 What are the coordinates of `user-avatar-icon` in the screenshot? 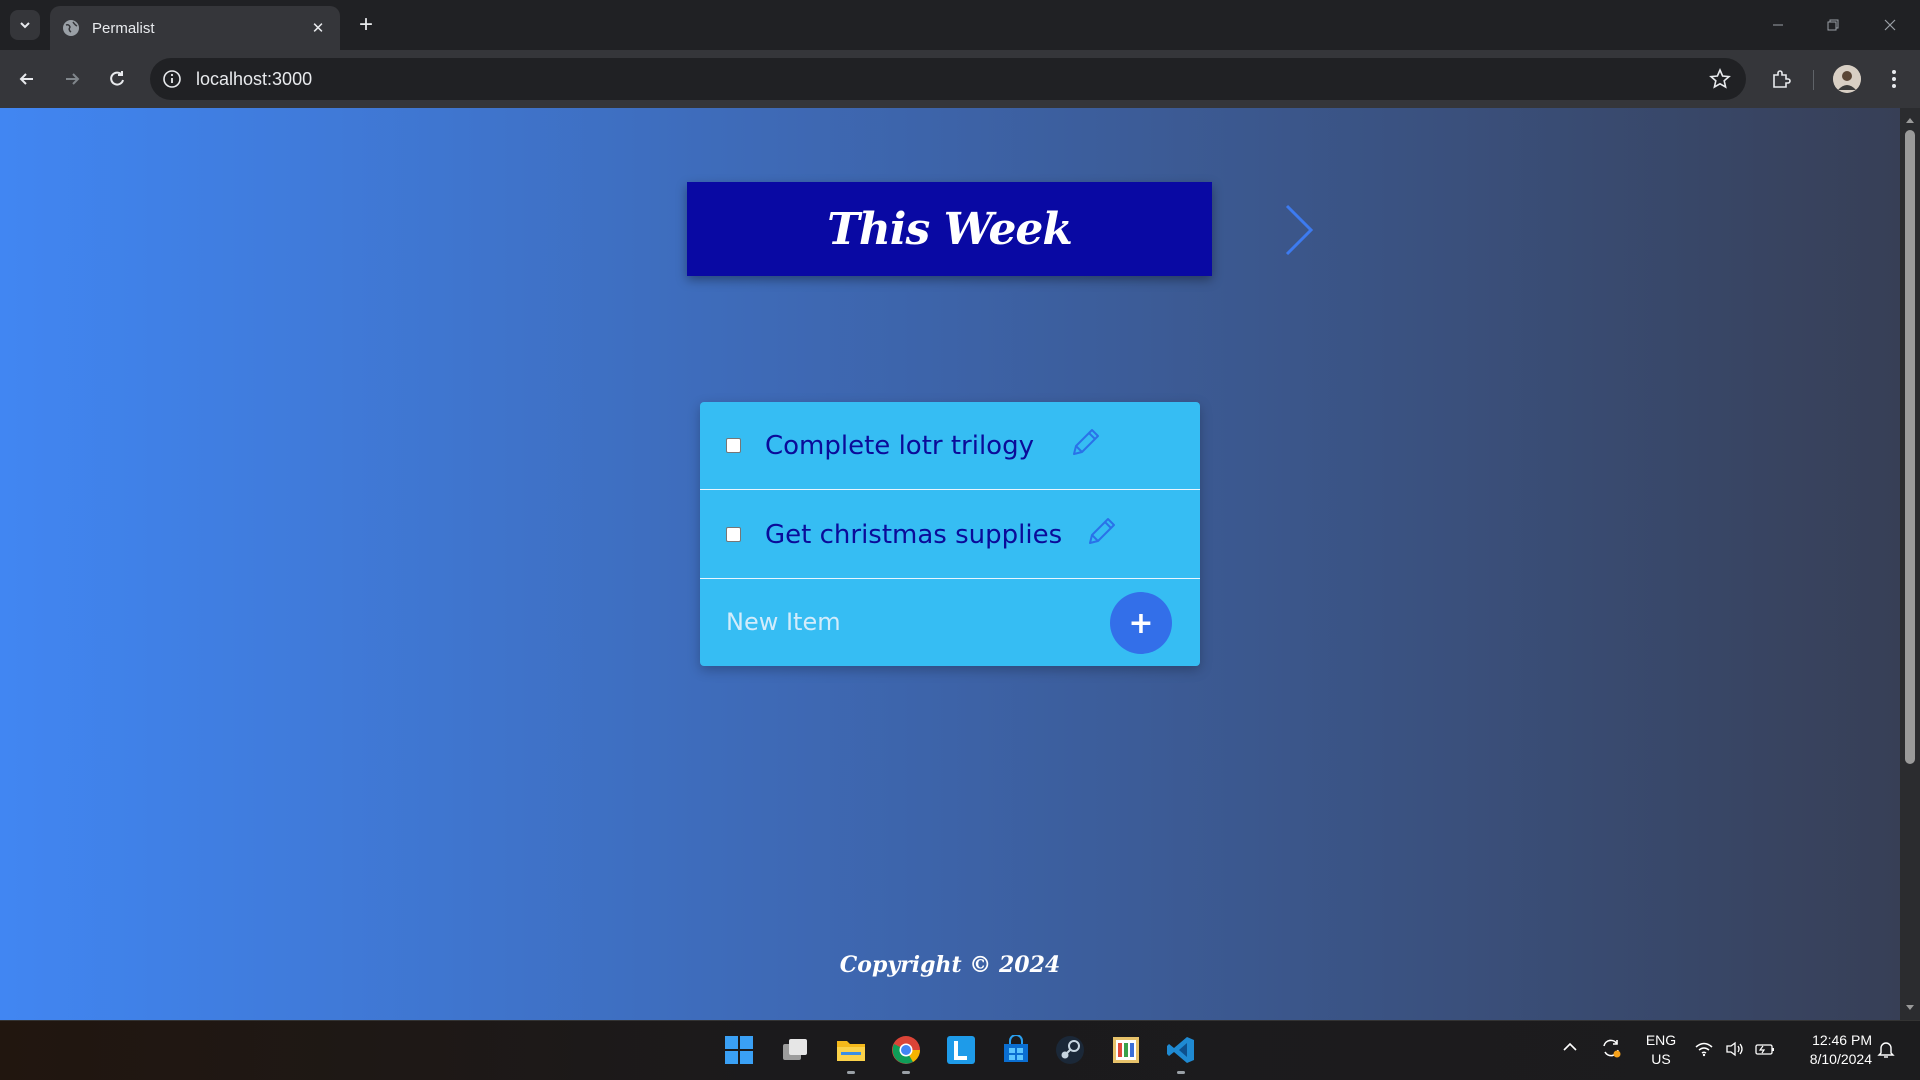 It's located at (1847, 79).